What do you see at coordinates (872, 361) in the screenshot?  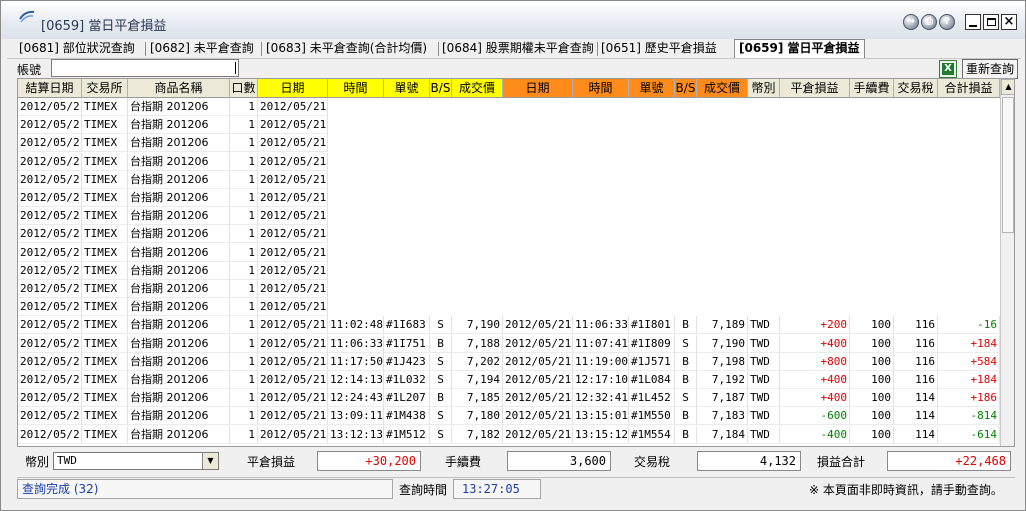 I see `cell-fee: 100` at bounding box center [872, 361].